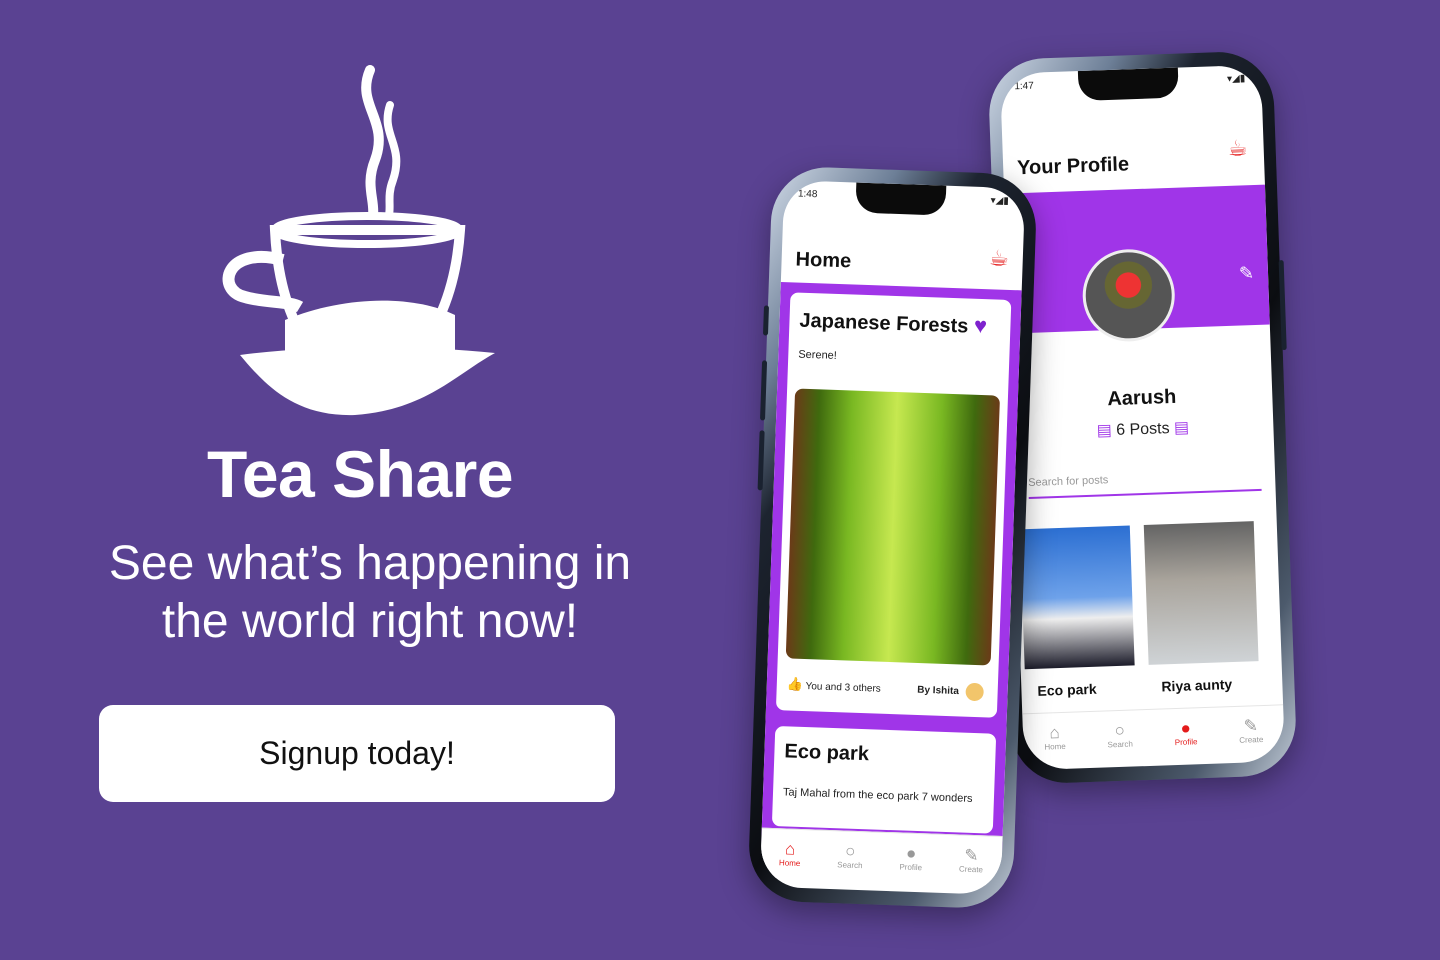 The image size is (1440, 960). I want to click on post-title: Japanese Forests ♥, so click(893, 323).